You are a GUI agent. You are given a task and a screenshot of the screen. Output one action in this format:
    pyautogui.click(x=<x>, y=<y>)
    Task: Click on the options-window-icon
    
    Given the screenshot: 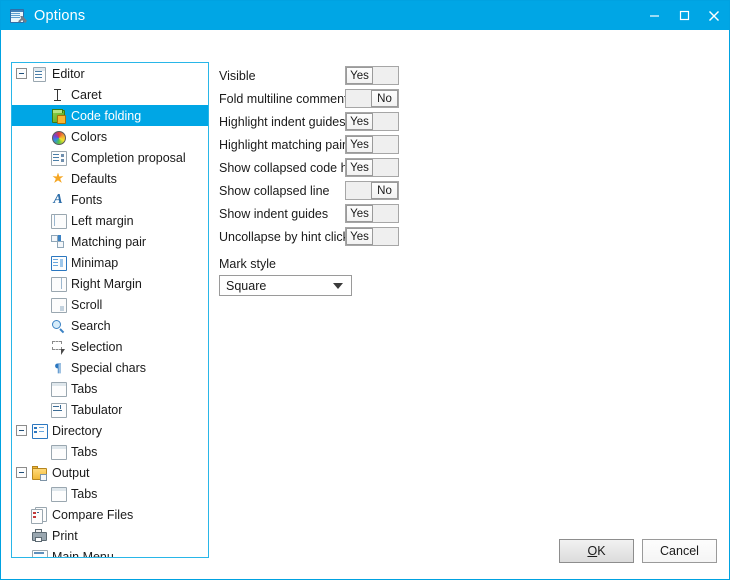 What is the action you would take?
    pyautogui.click(x=18, y=16)
    